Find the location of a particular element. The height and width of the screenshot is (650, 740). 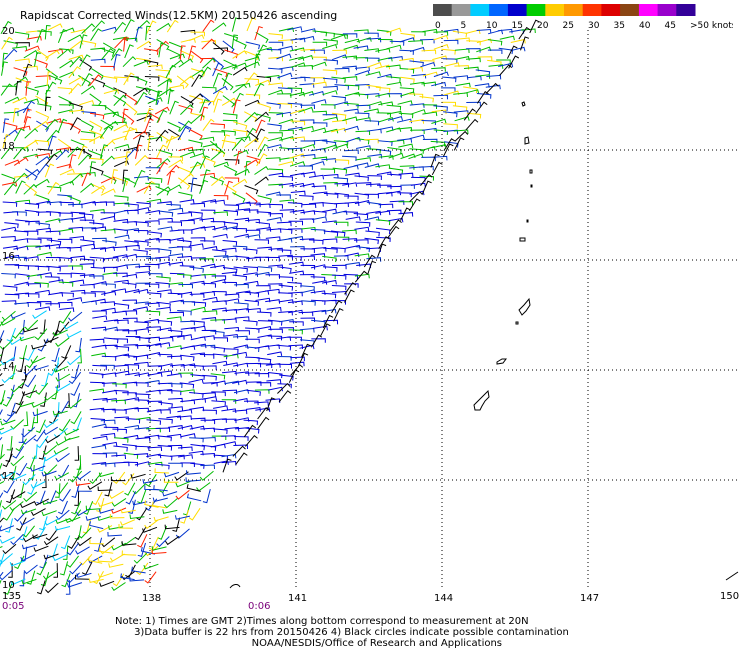

color-legend: 0 5 10 15 20 25 30 35 40 45 >50 knots is located at coordinates (583, 17).